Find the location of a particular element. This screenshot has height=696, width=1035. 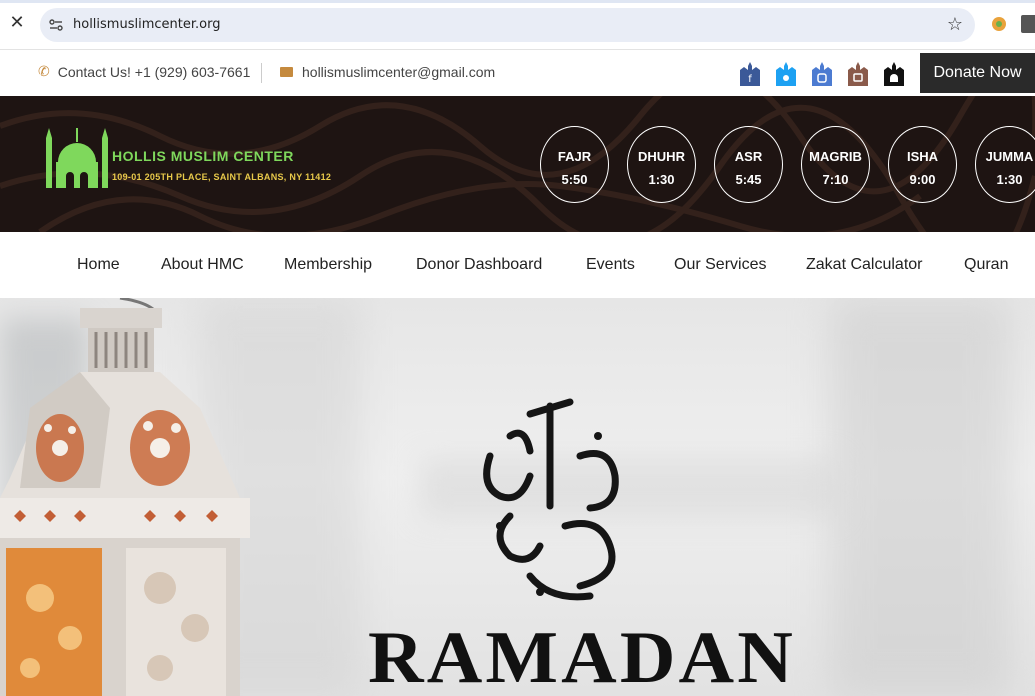

youtube-icon is located at coordinates (858, 73).